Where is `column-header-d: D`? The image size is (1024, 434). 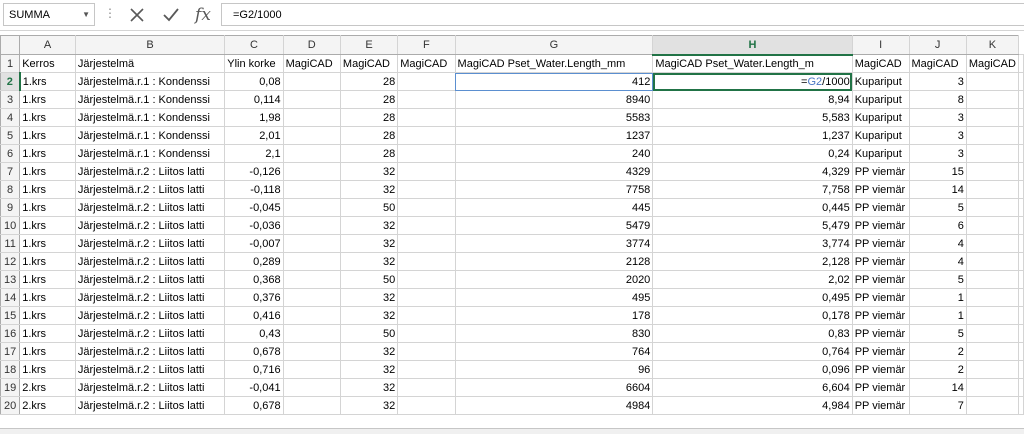 column-header-d: D is located at coordinates (311, 45).